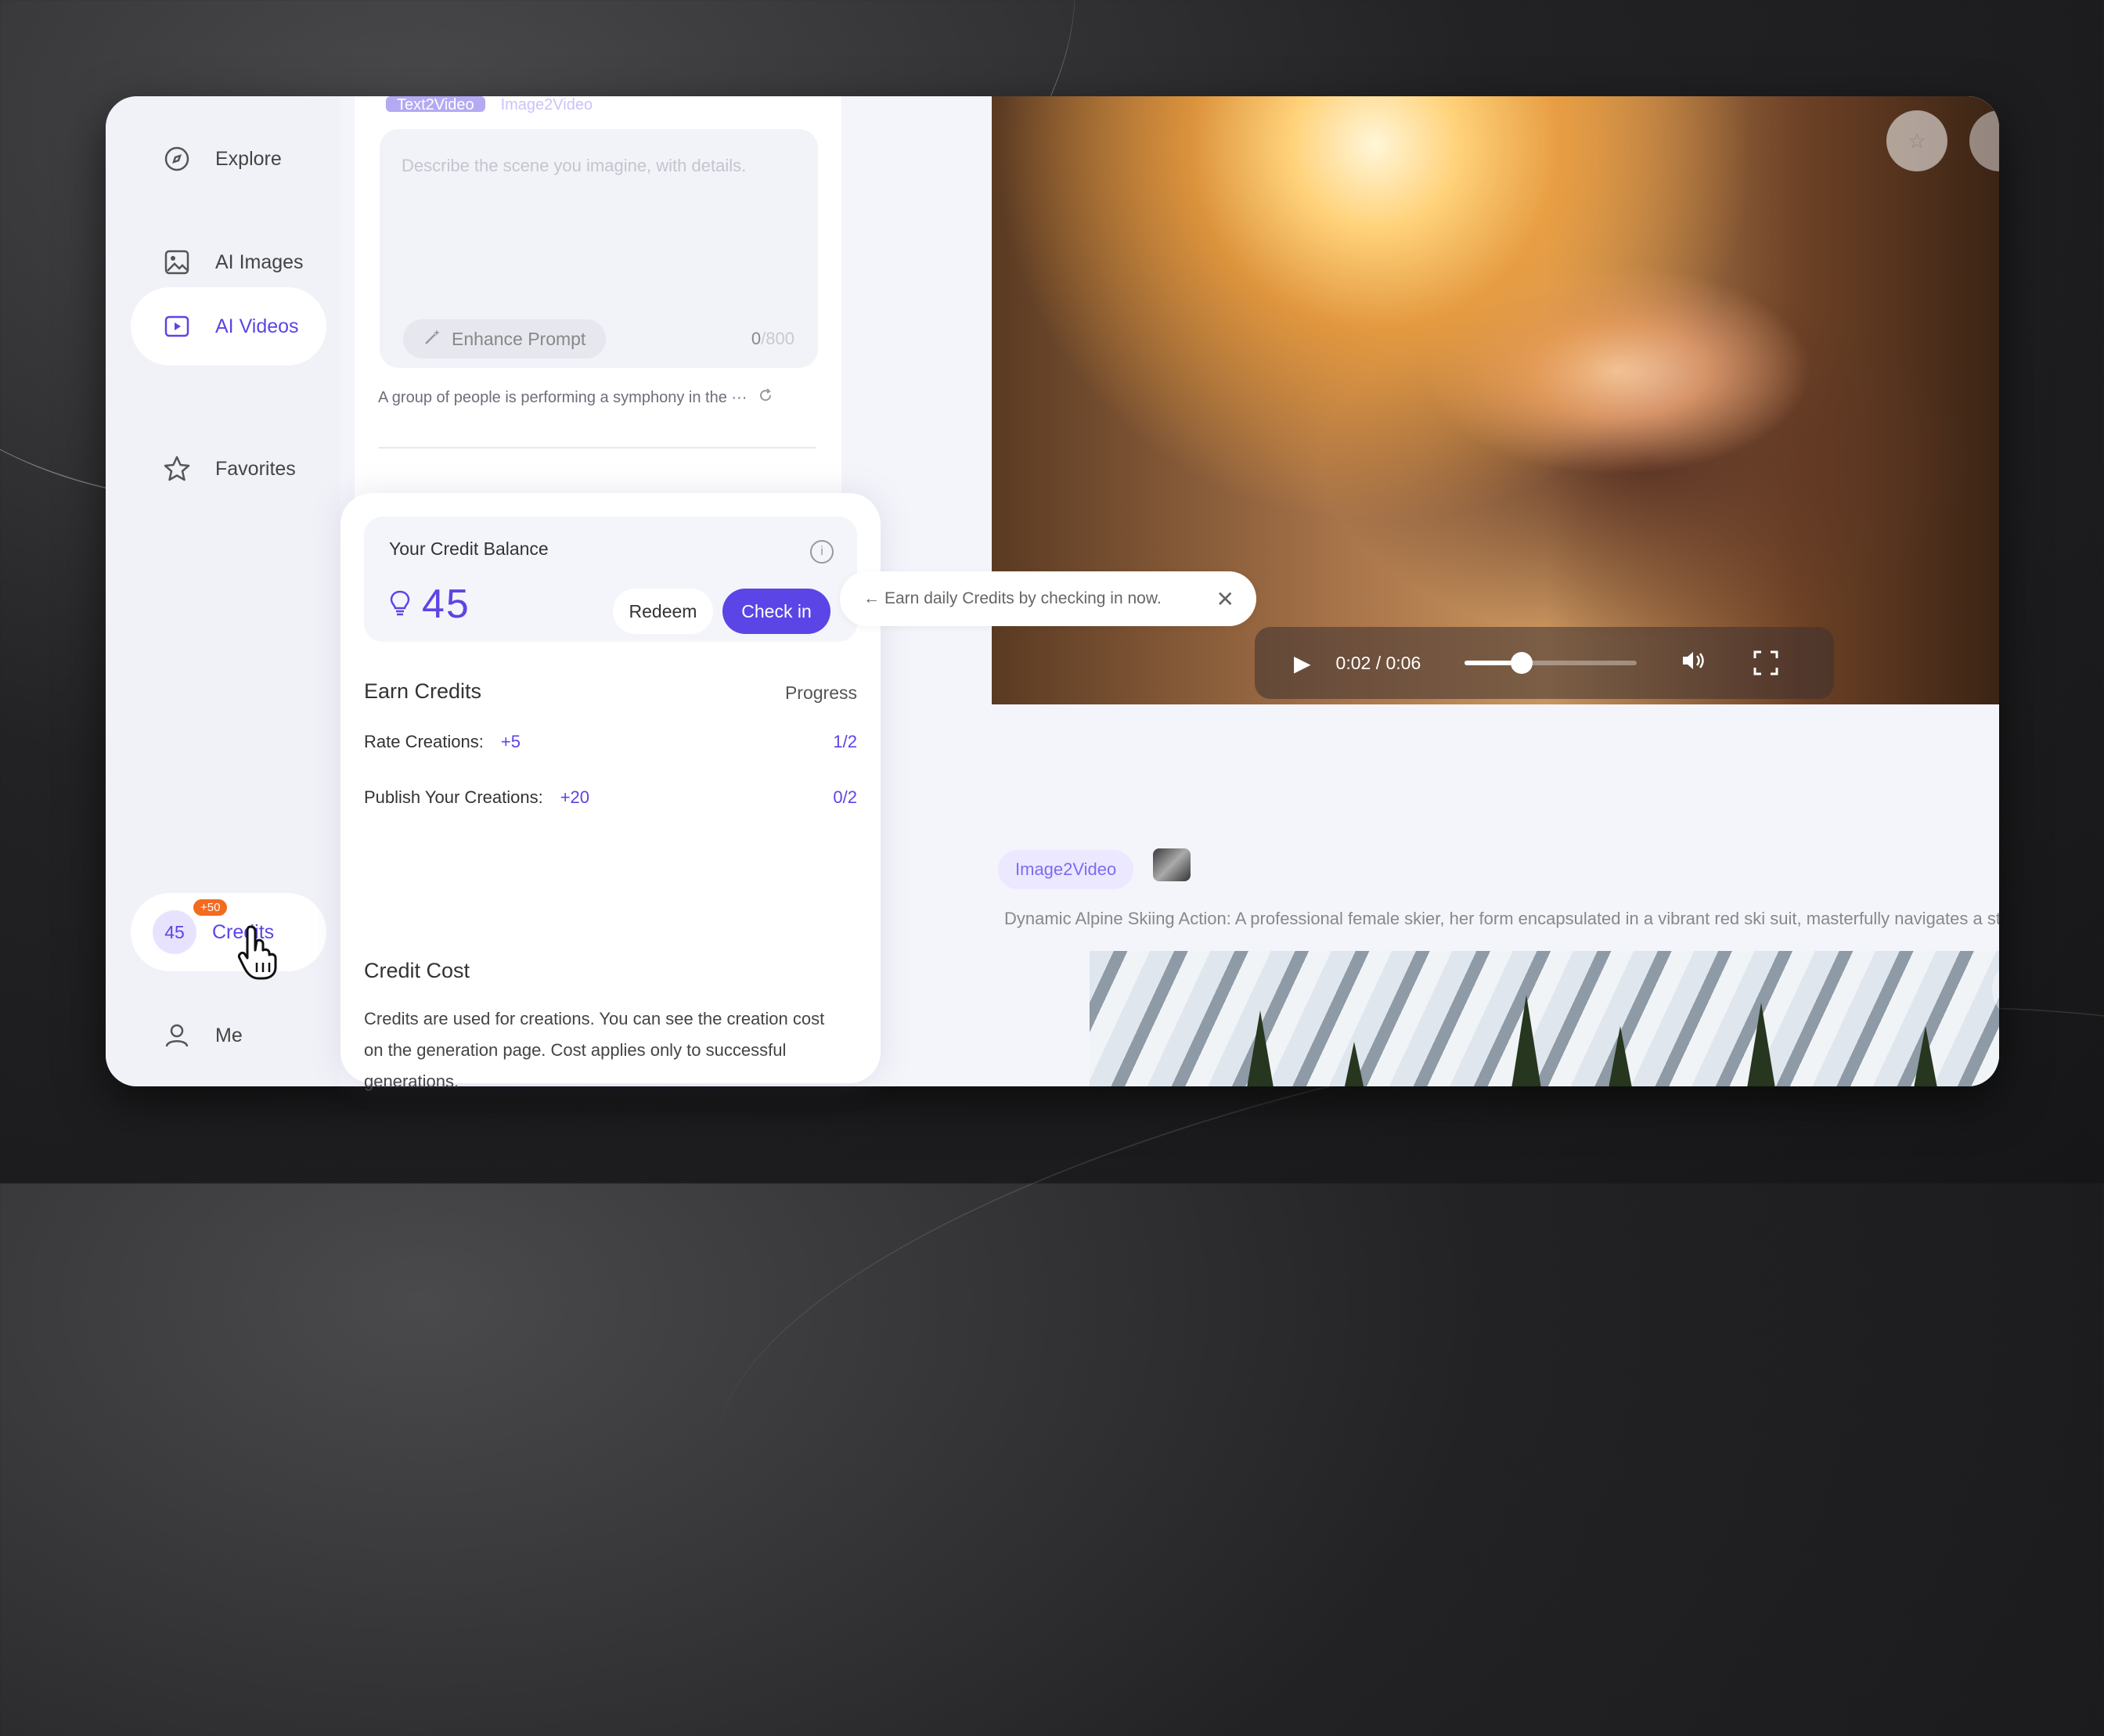 This screenshot has height=1736, width=2104. I want to click on sidebar-item-label: AI Images, so click(259, 262).